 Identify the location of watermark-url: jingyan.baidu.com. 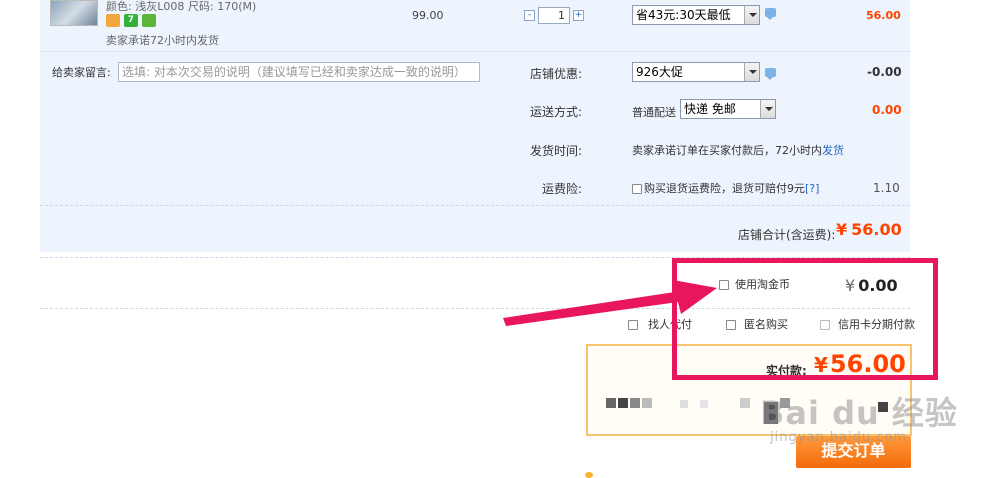
(838, 437).